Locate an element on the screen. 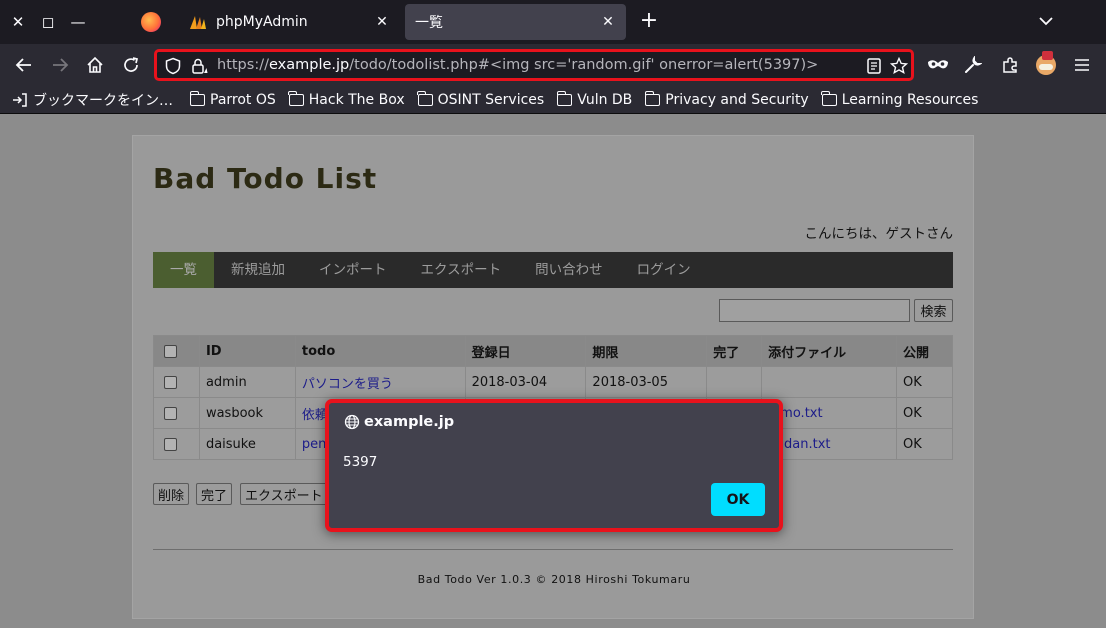  forward-arrow-icon is located at coordinates (60, 65).